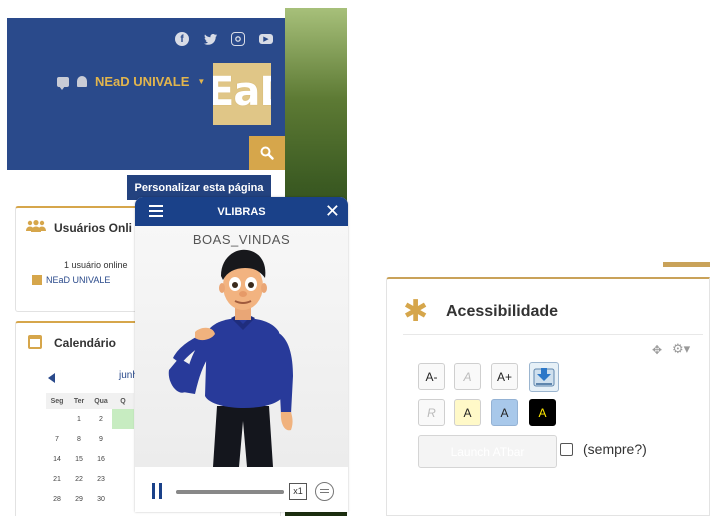 The height and width of the screenshot is (516, 710). I want to click on online-users-title: Usuários Onli, so click(93, 228).